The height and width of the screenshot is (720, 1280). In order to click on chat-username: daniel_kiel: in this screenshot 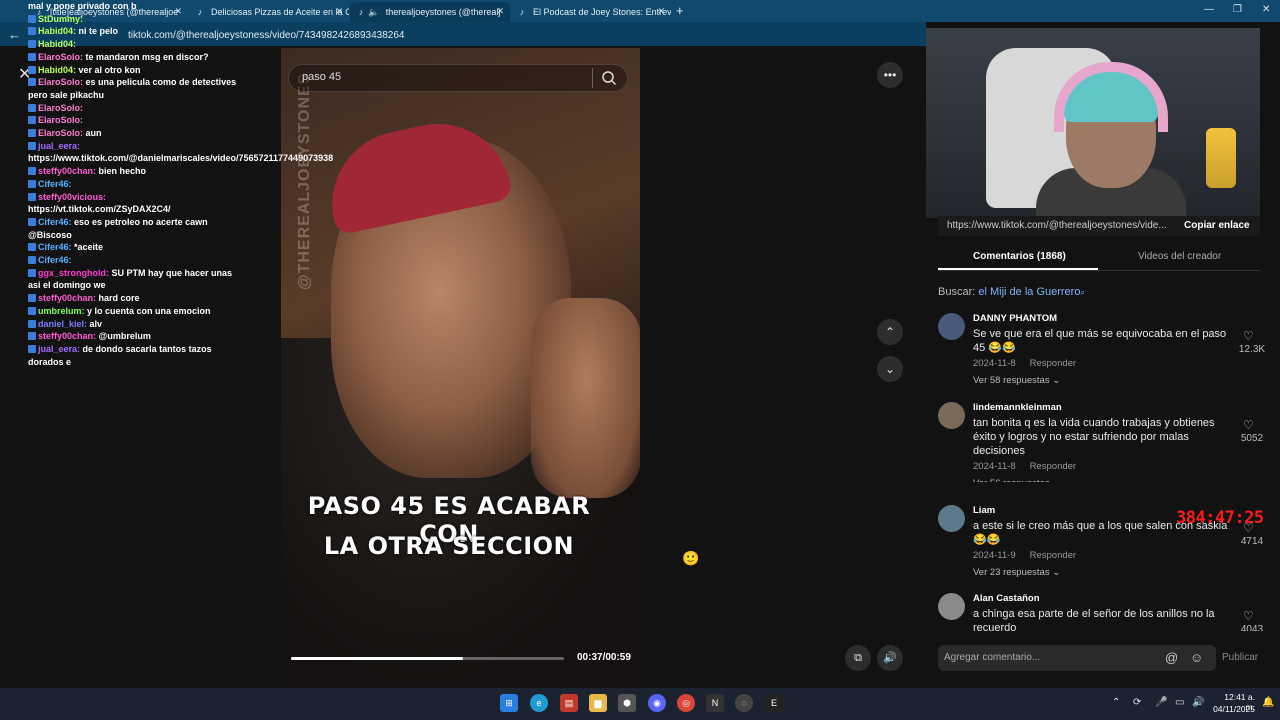, I will do `click(62, 324)`.